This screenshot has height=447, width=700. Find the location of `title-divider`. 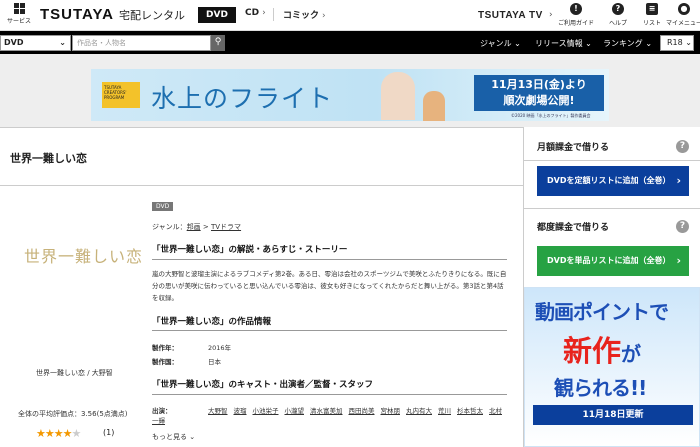

title-divider is located at coordinates (261, 185).